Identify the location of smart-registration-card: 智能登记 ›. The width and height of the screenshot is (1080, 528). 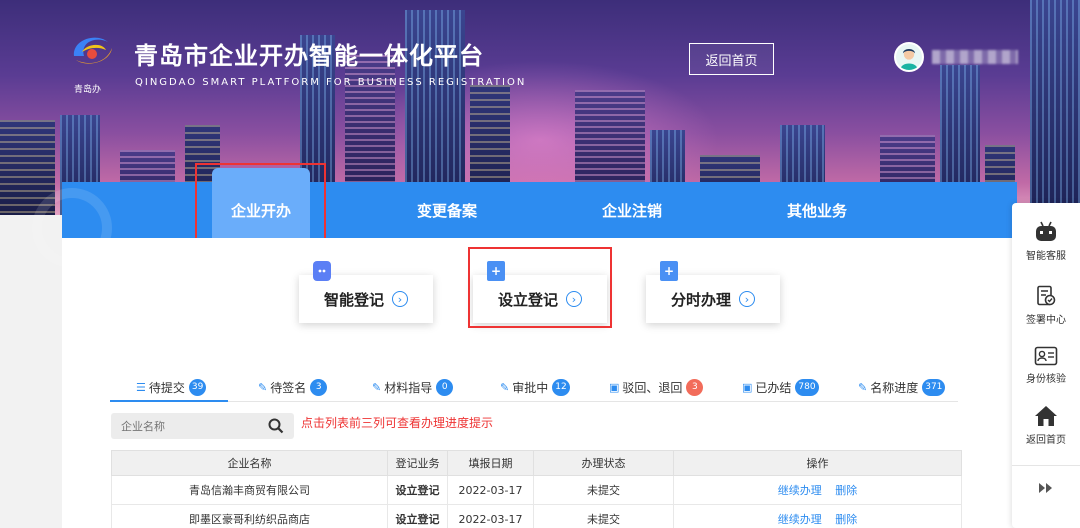
(366, 292).